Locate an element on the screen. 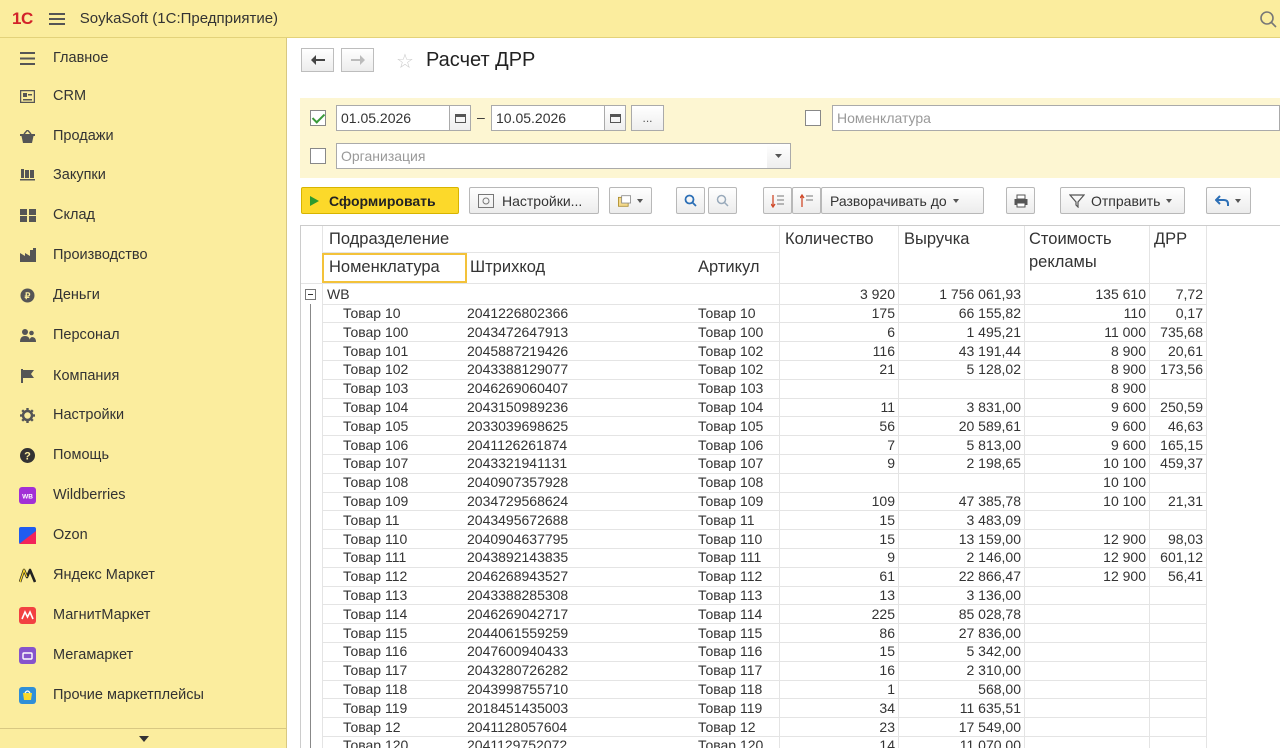 The image size is (1280, 748). cell-article: Товар 100 is located at coordinates (731, 331).